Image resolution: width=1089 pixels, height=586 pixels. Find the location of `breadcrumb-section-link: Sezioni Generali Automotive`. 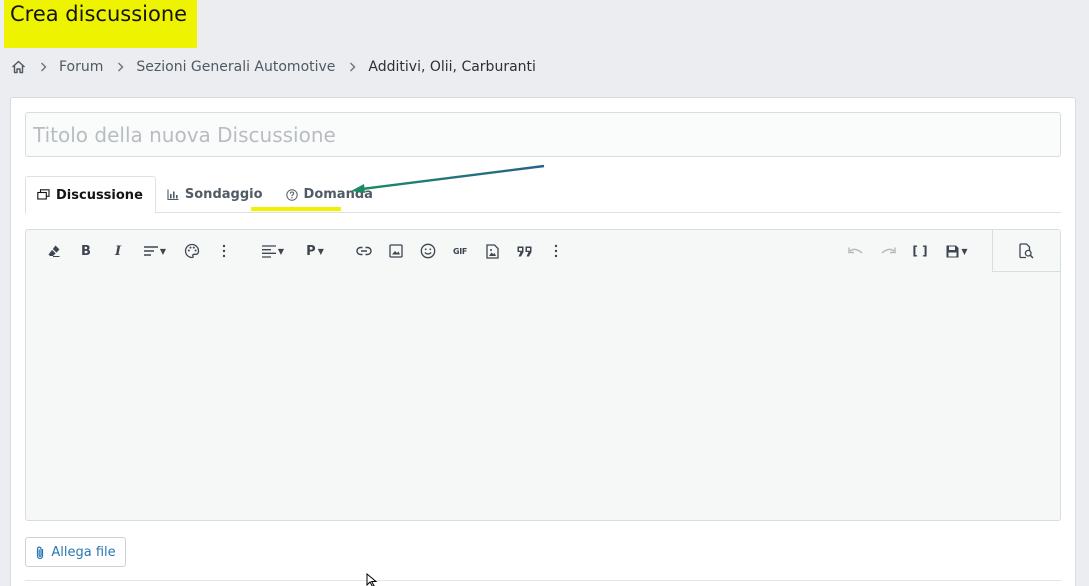

breadcrumb-section-link: Sezioni Generali Automotive is located at coordinates (235, 67).